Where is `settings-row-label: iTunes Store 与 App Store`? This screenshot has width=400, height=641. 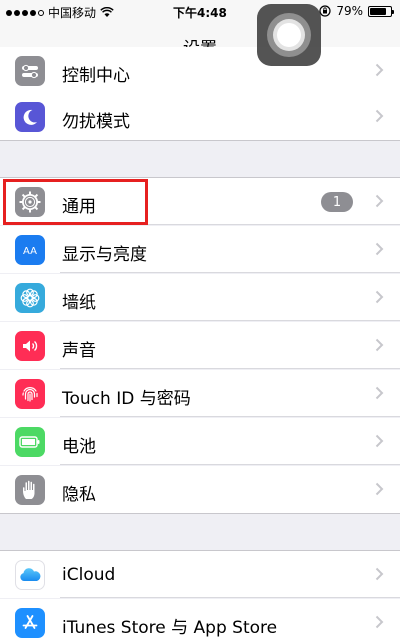 settings-row-label: iTunes Store 与 App Store is located at coordinates (170, 628).